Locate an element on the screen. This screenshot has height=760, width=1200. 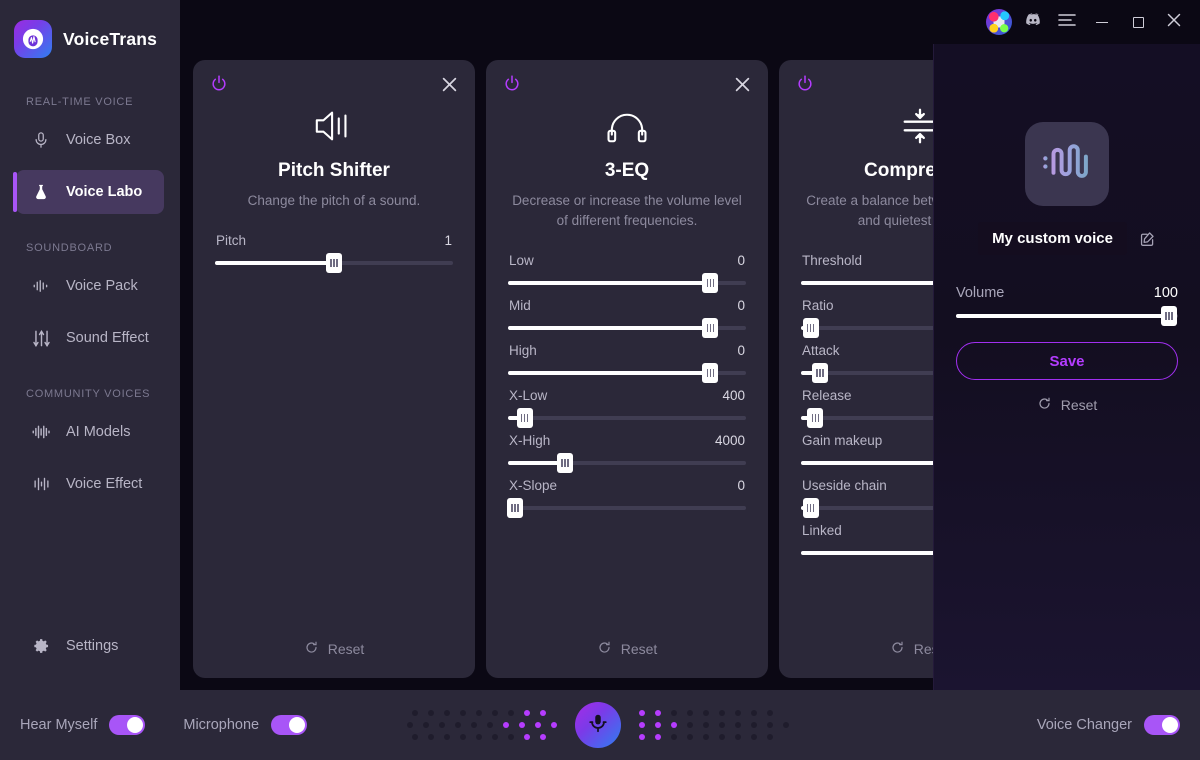
microphone-label: Microphone is located at coordinates (221, 725).